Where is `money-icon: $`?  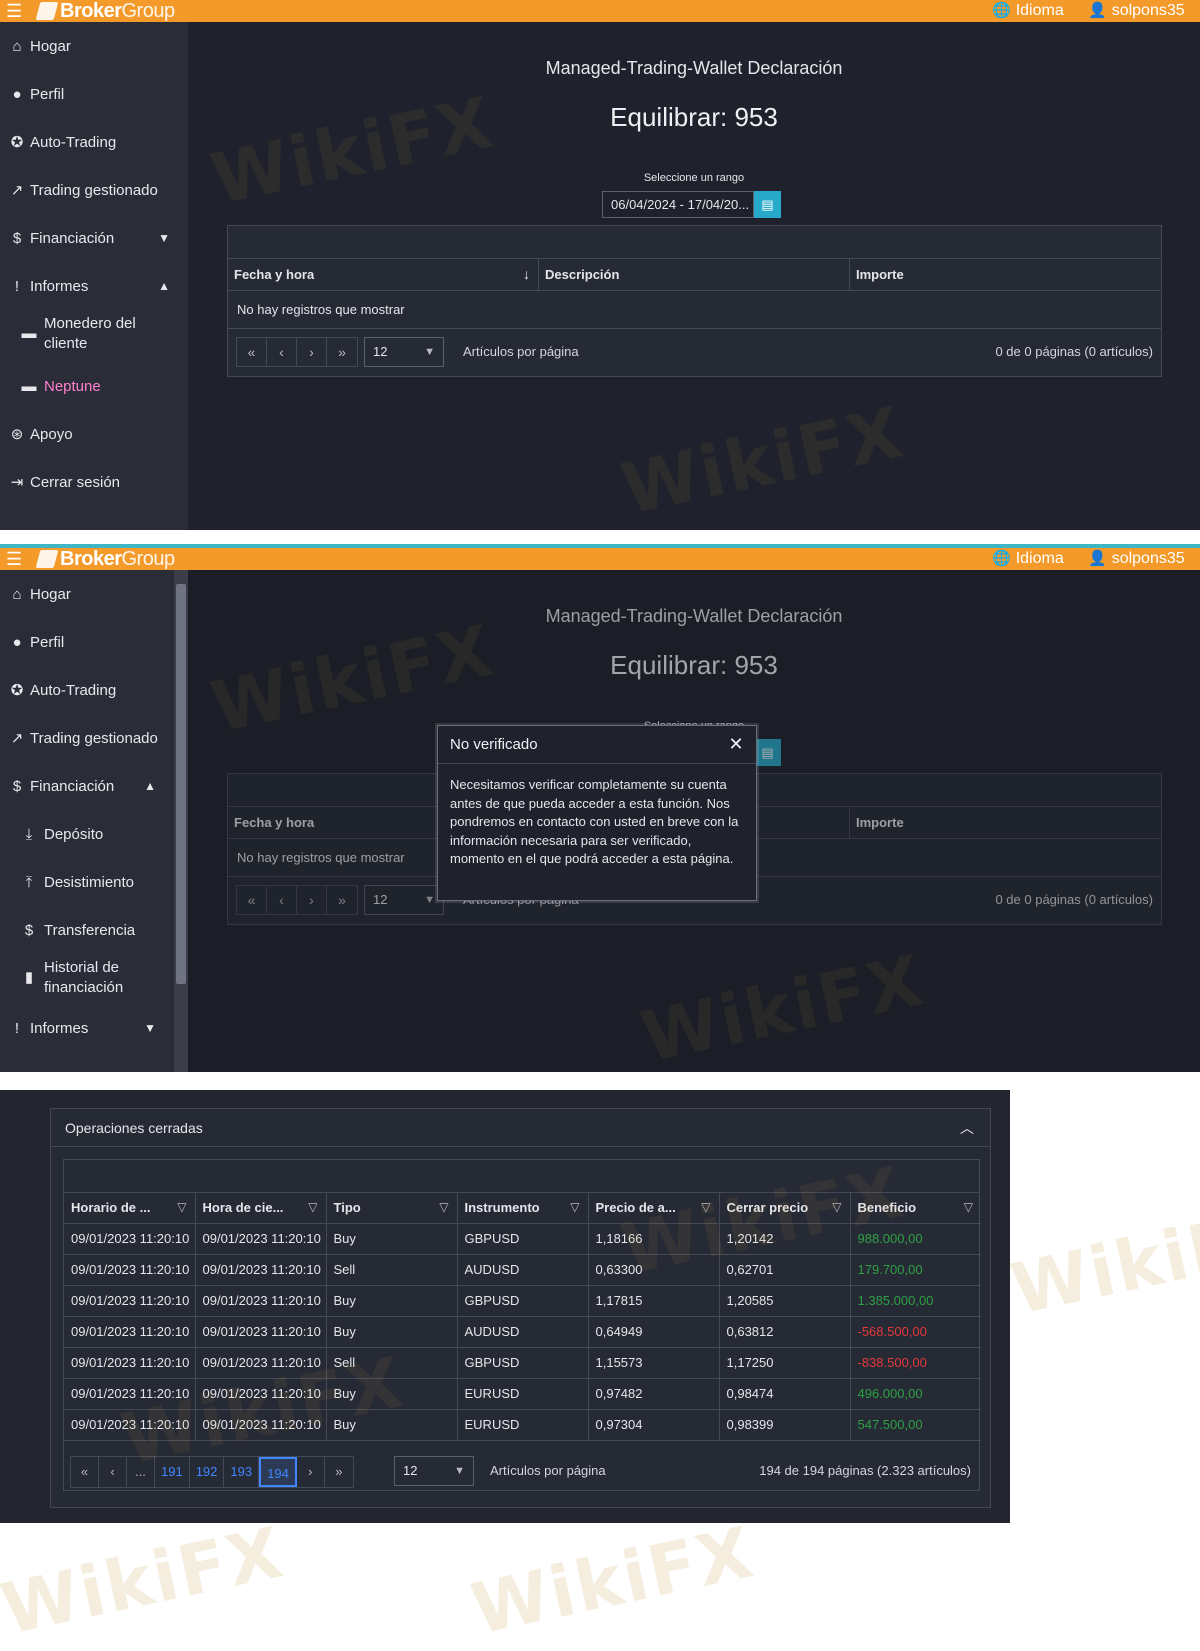 money-icon: $ is located at coordinates (17, 238).